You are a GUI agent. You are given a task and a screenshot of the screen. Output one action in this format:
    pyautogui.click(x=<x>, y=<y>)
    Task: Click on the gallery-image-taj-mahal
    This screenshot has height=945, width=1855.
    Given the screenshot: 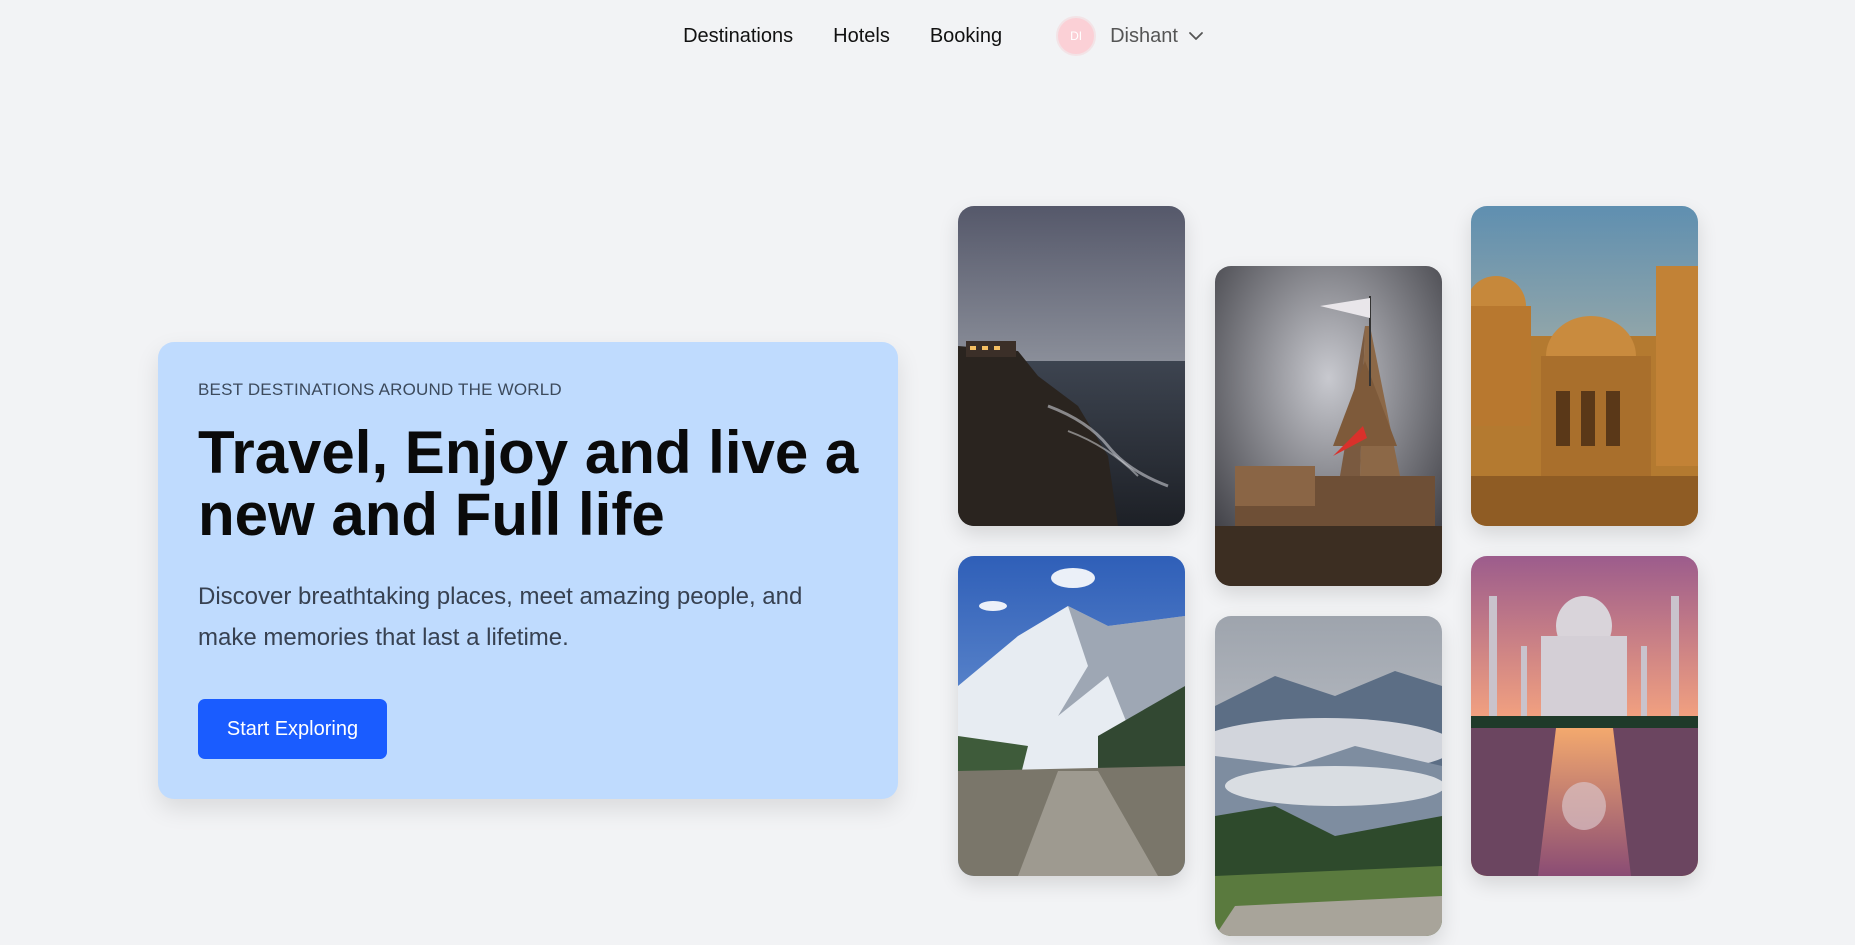 What is the action you would take?
    pyautogui.click(x=1584, y=716)
    